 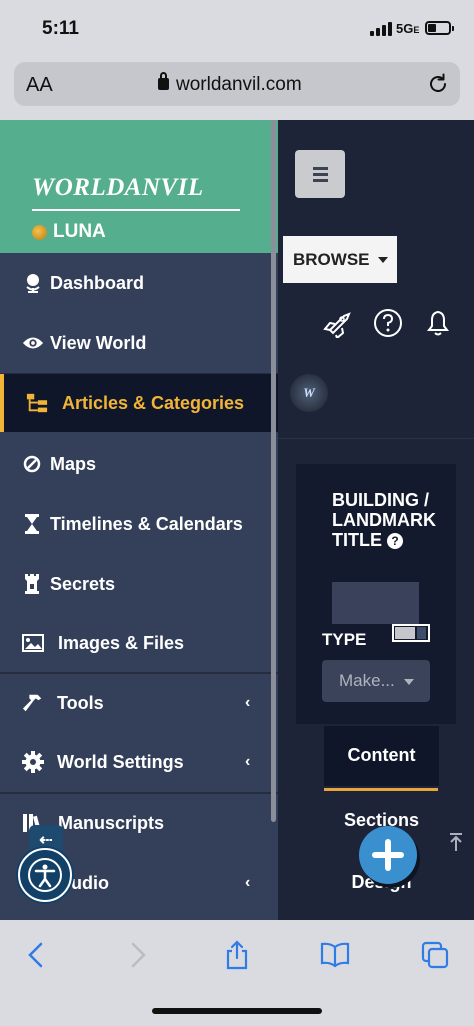 What do you see at coordinates (120, 761) in the screenshot?
I see `sidebar-item-label: World Settings` at bounding box center [120, 761].